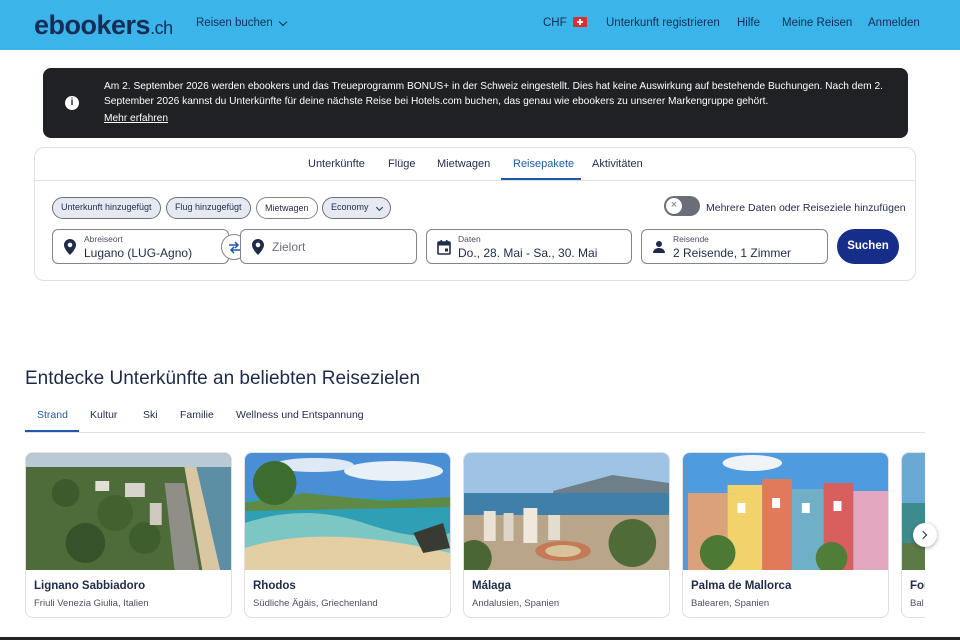 The width and height of the screenshot is (960, 640). I want to click on tab-family: Familie, so click(197, 415).